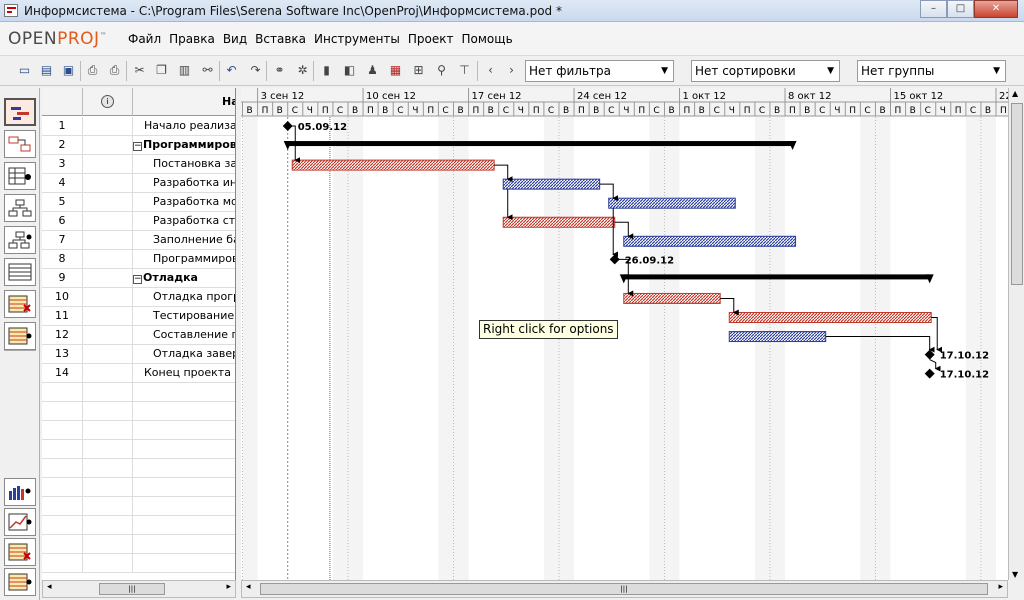 The height and width of the screenshot is (600, 1024). What do you see at coordinates (1015, 574) in the screenshot?
I see `scroll-down-arrow-icon: ▼` at bounding box center [1015, 574].